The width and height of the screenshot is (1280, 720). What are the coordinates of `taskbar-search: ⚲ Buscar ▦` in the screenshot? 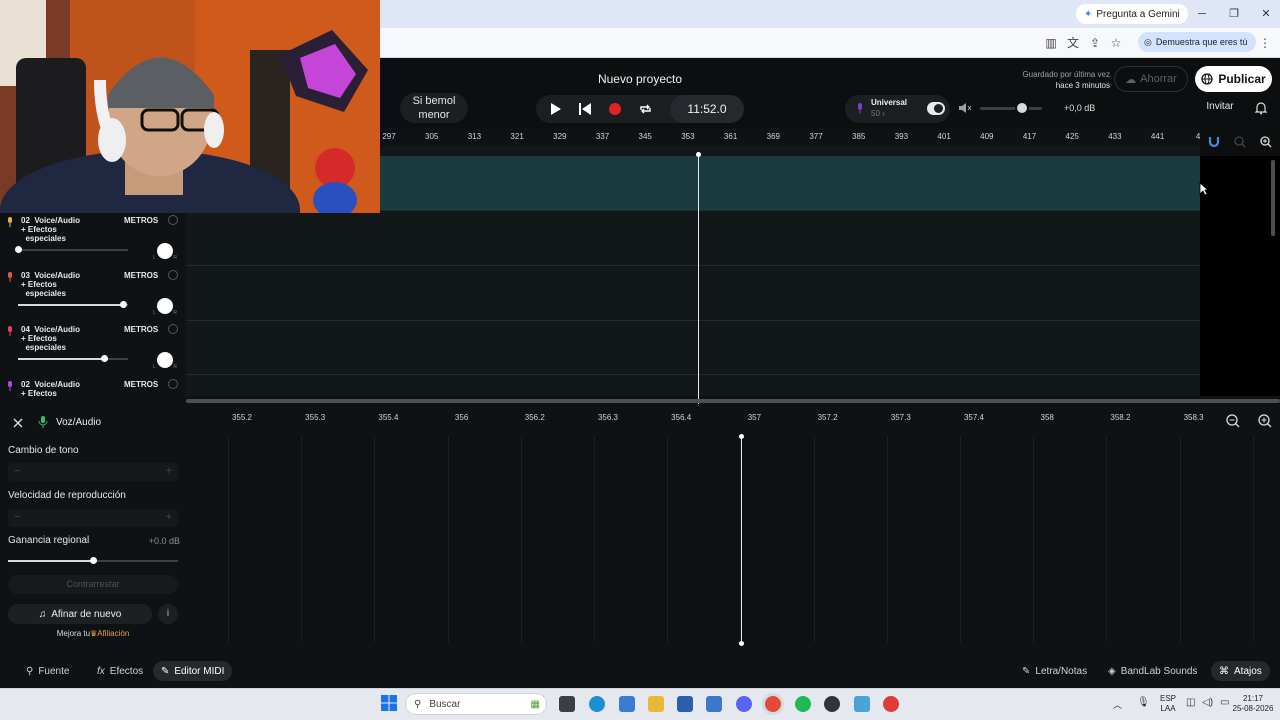 It's located at (476, 704).